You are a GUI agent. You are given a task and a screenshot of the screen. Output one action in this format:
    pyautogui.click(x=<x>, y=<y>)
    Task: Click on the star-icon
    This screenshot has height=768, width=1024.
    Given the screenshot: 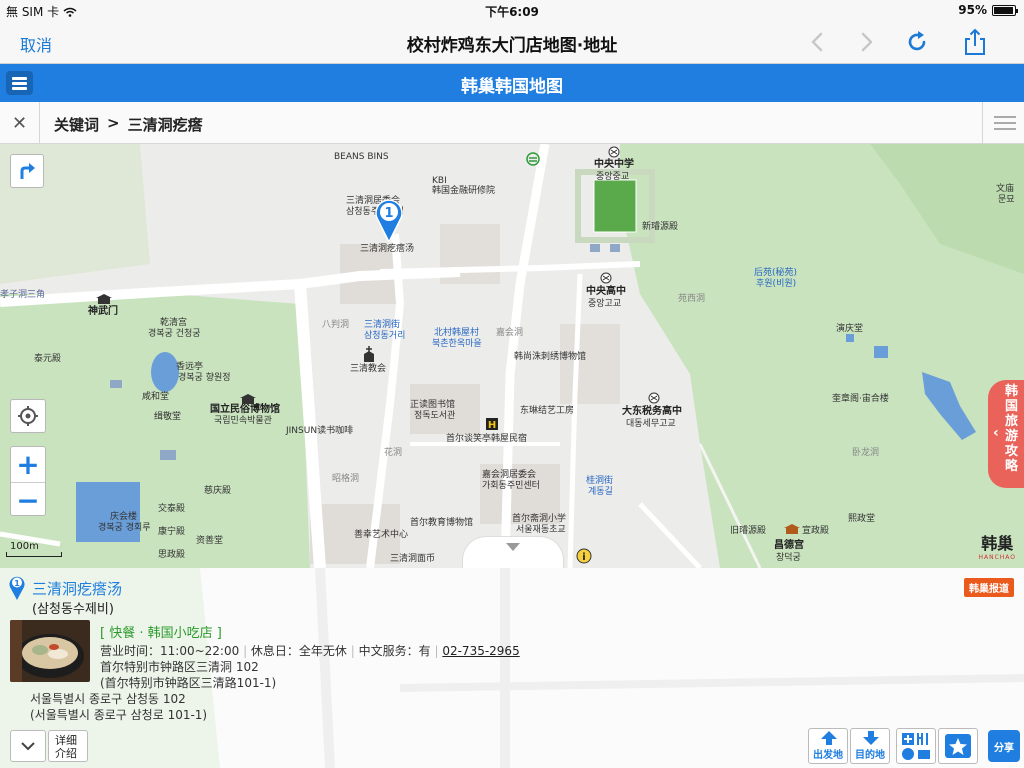 What is the action you would take?
    pyautogui.click(x=958, y=746)
    